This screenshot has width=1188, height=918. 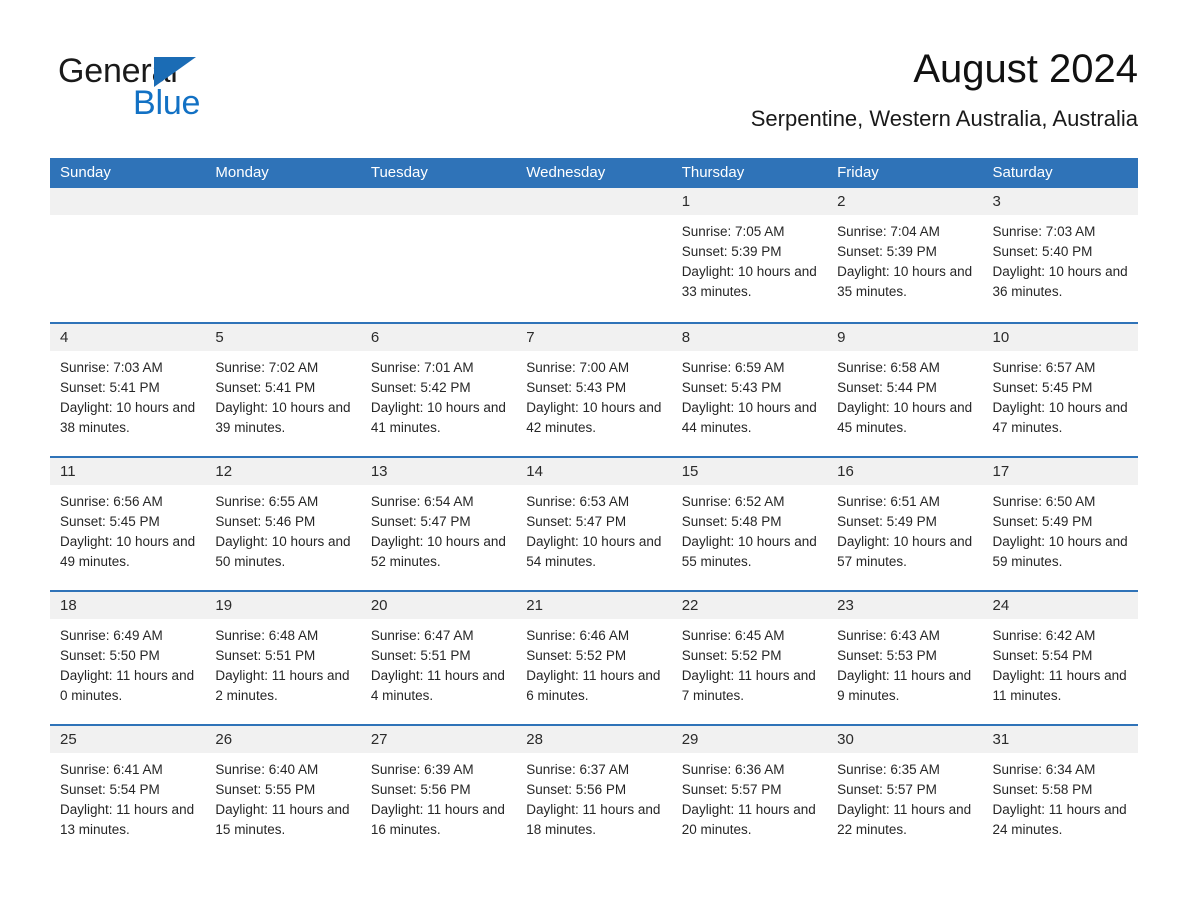 What do you see at coordinates (188, 88) in the screenshot?
I see `brand-logo: General Blue` at bounding box center [188, 88].